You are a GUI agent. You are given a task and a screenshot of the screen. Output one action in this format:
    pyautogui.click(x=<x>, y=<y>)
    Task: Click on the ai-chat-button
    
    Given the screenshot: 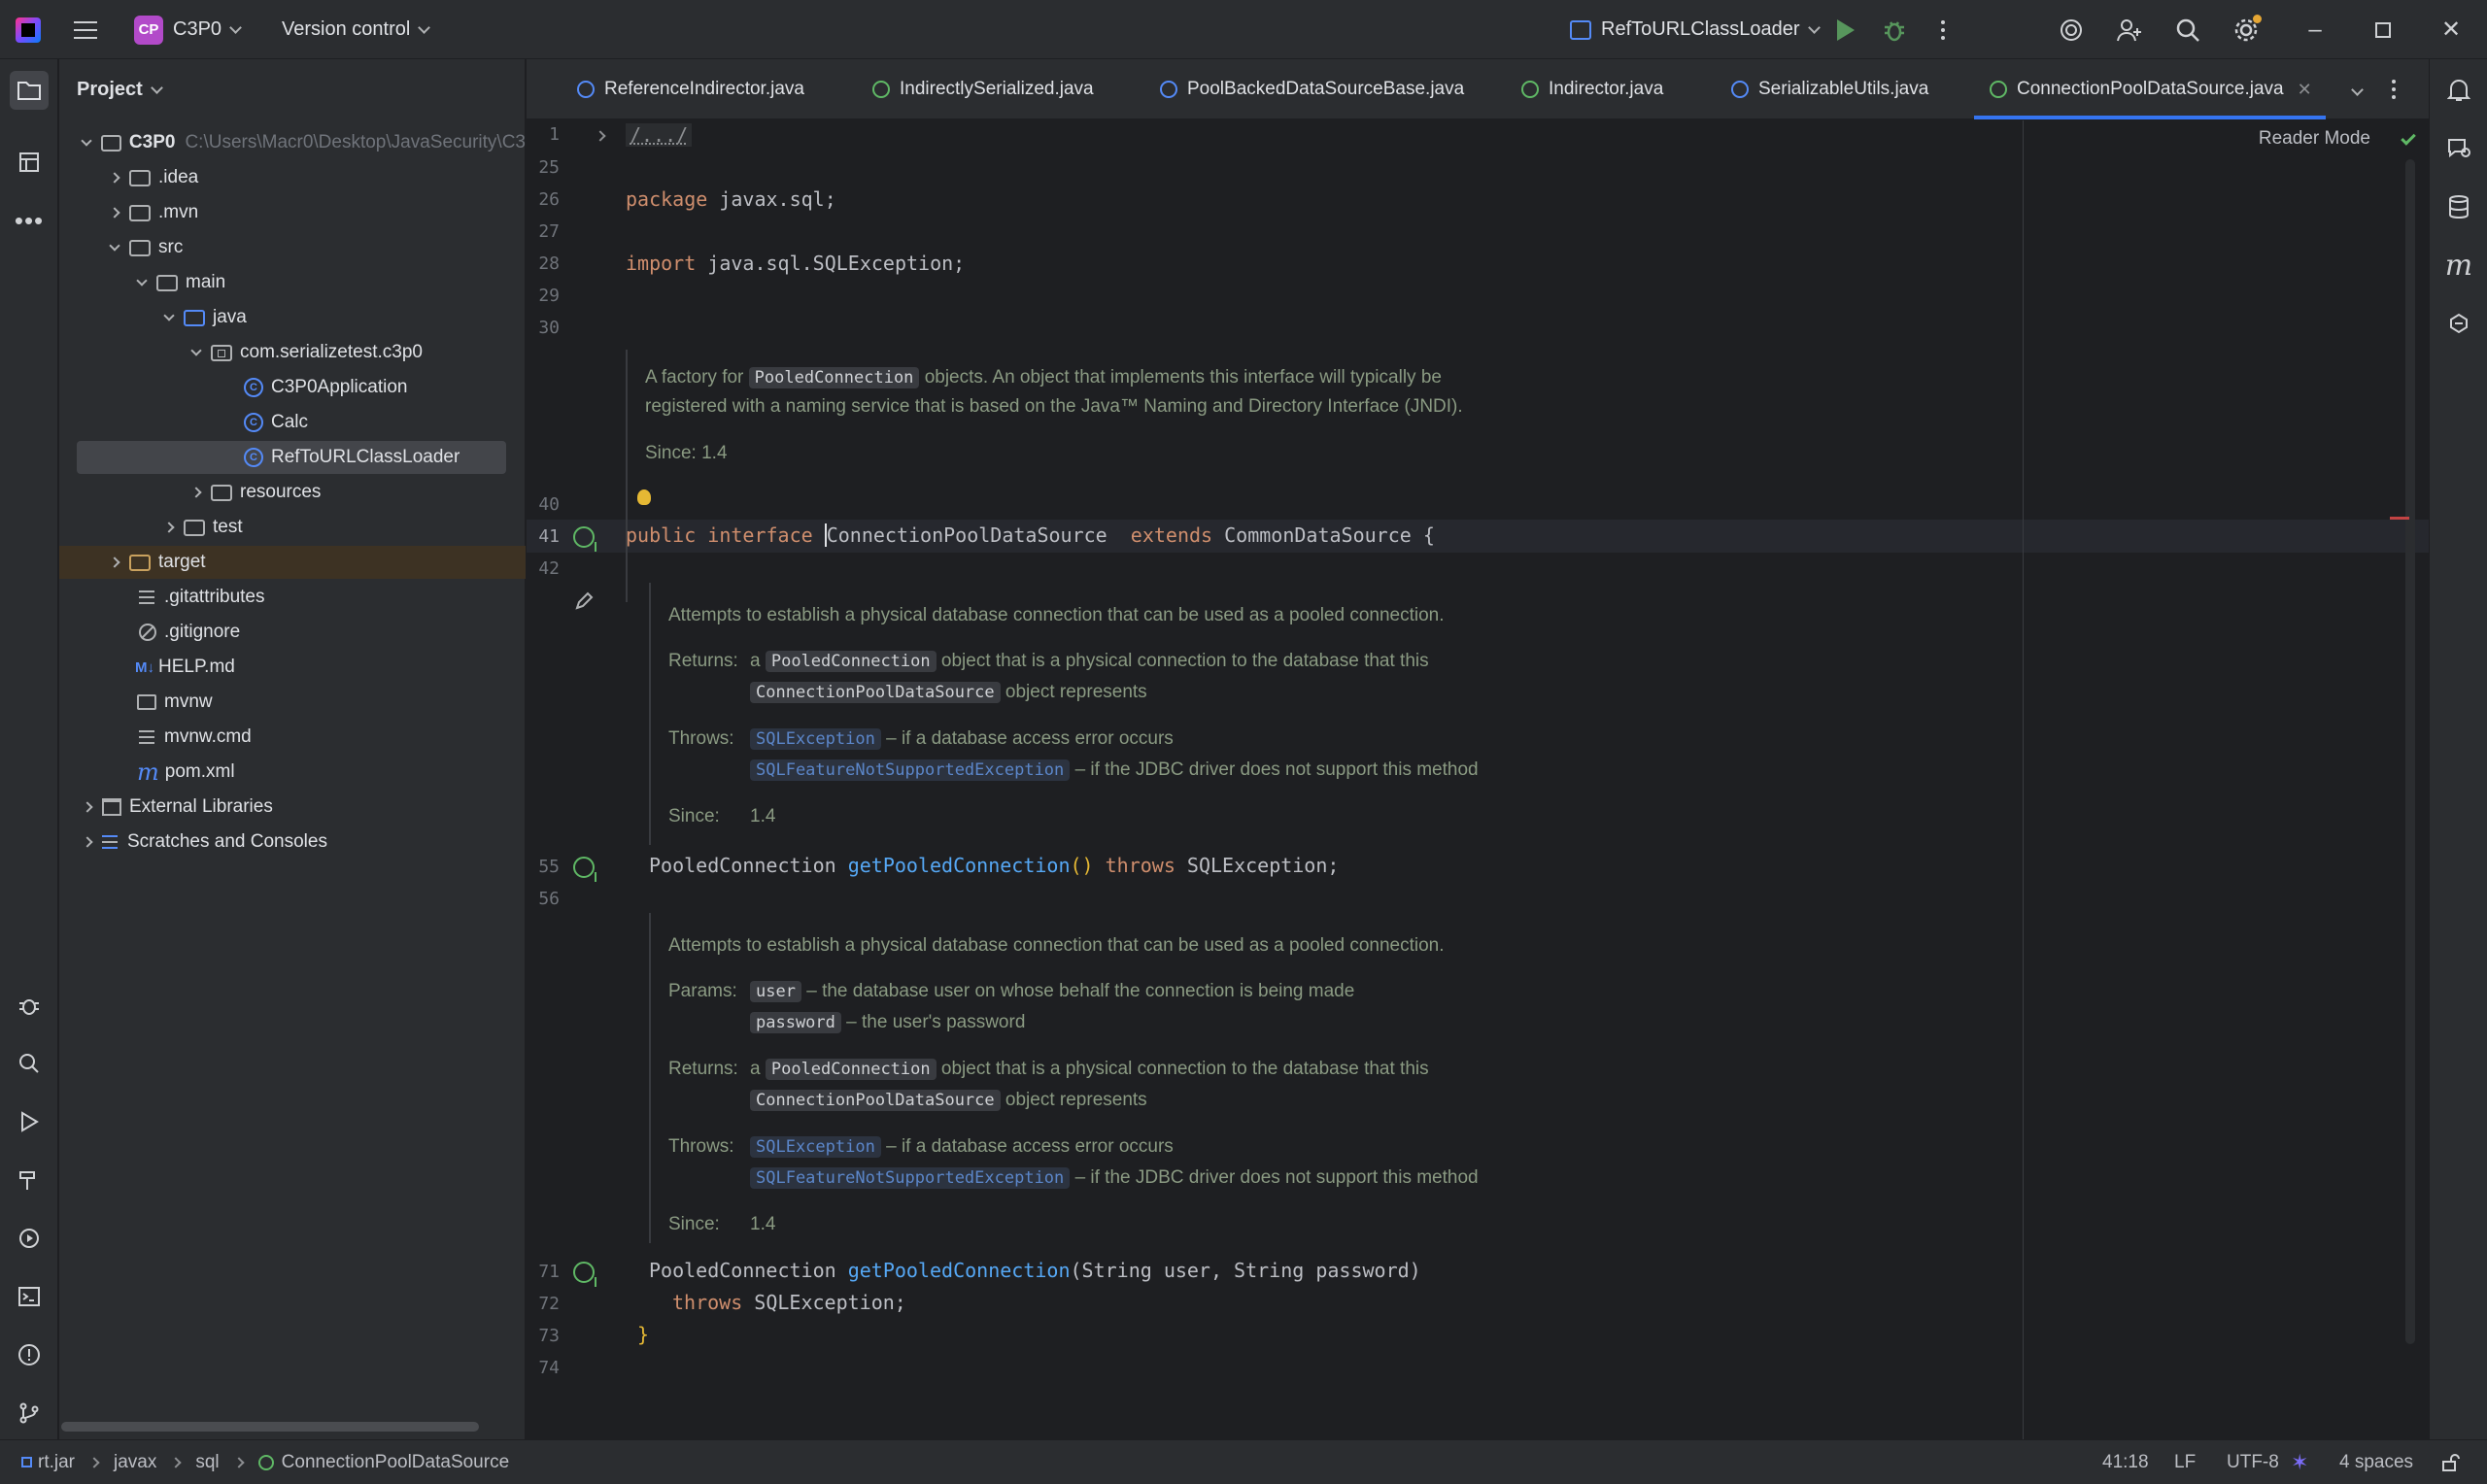 What is the action you would take?
    pyautogui.click(x=2458, y=148)
    